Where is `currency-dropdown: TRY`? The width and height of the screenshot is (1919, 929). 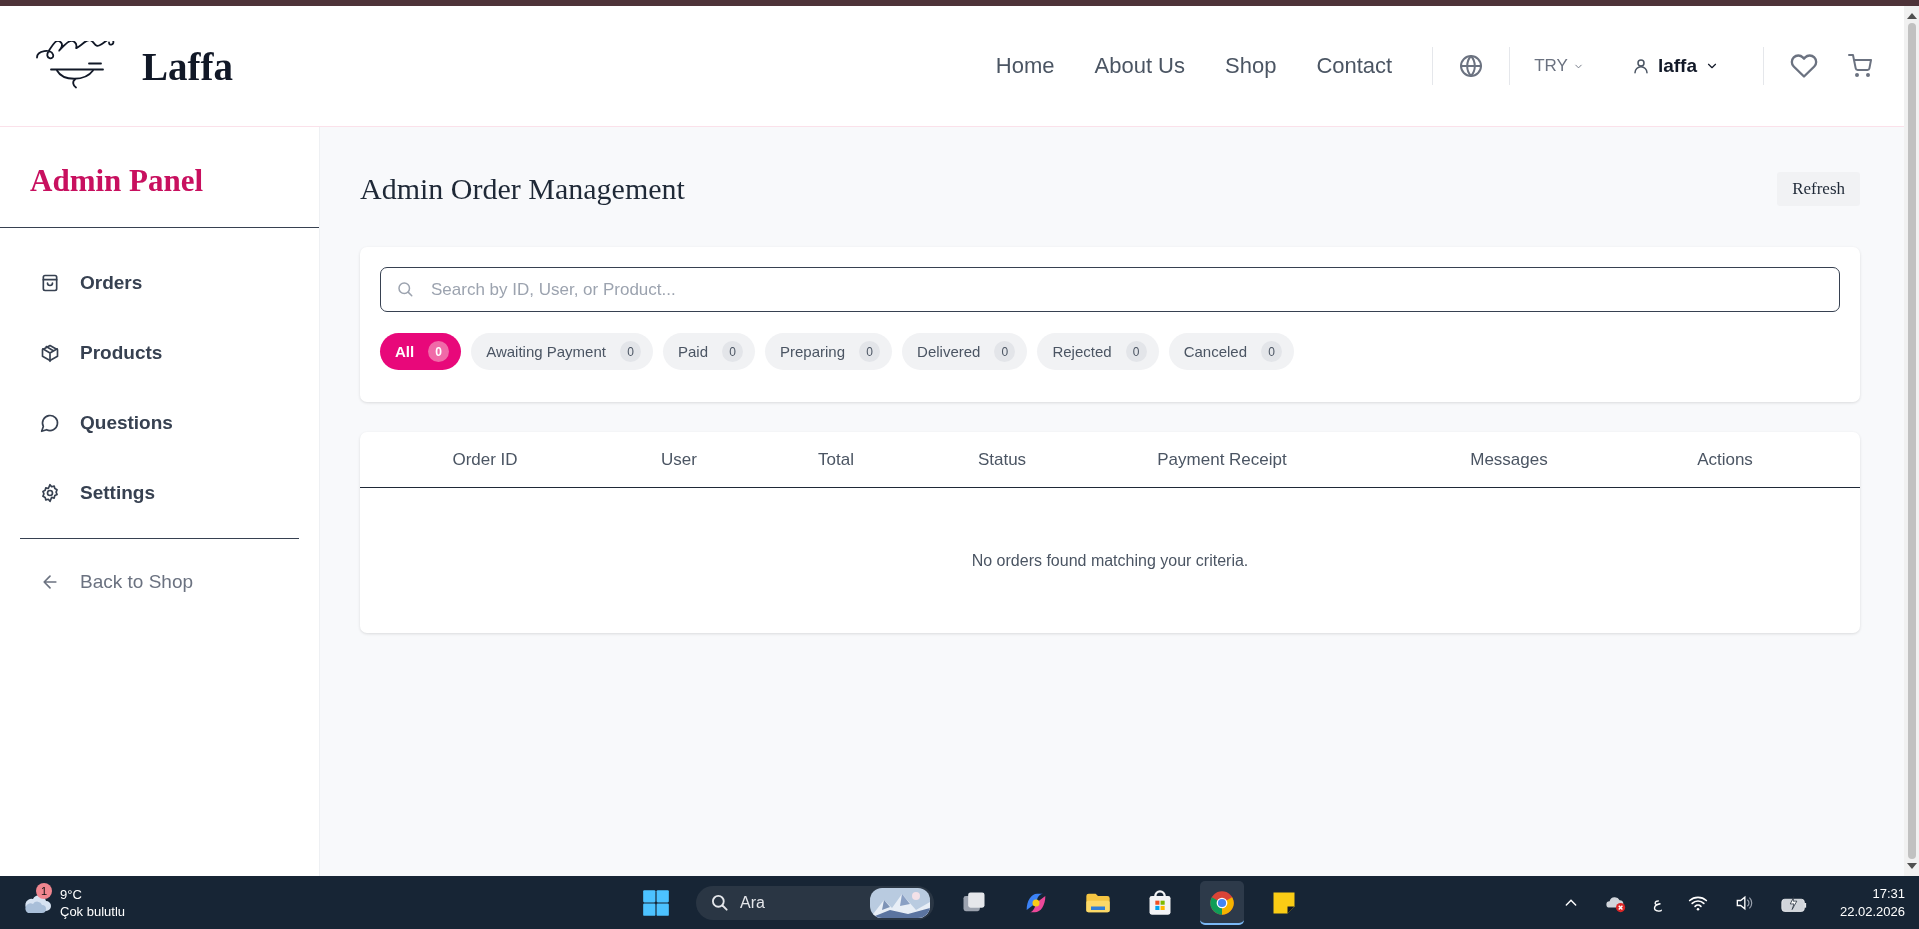 currency-dropdown: TRY is located at coordinates (1559, 66).